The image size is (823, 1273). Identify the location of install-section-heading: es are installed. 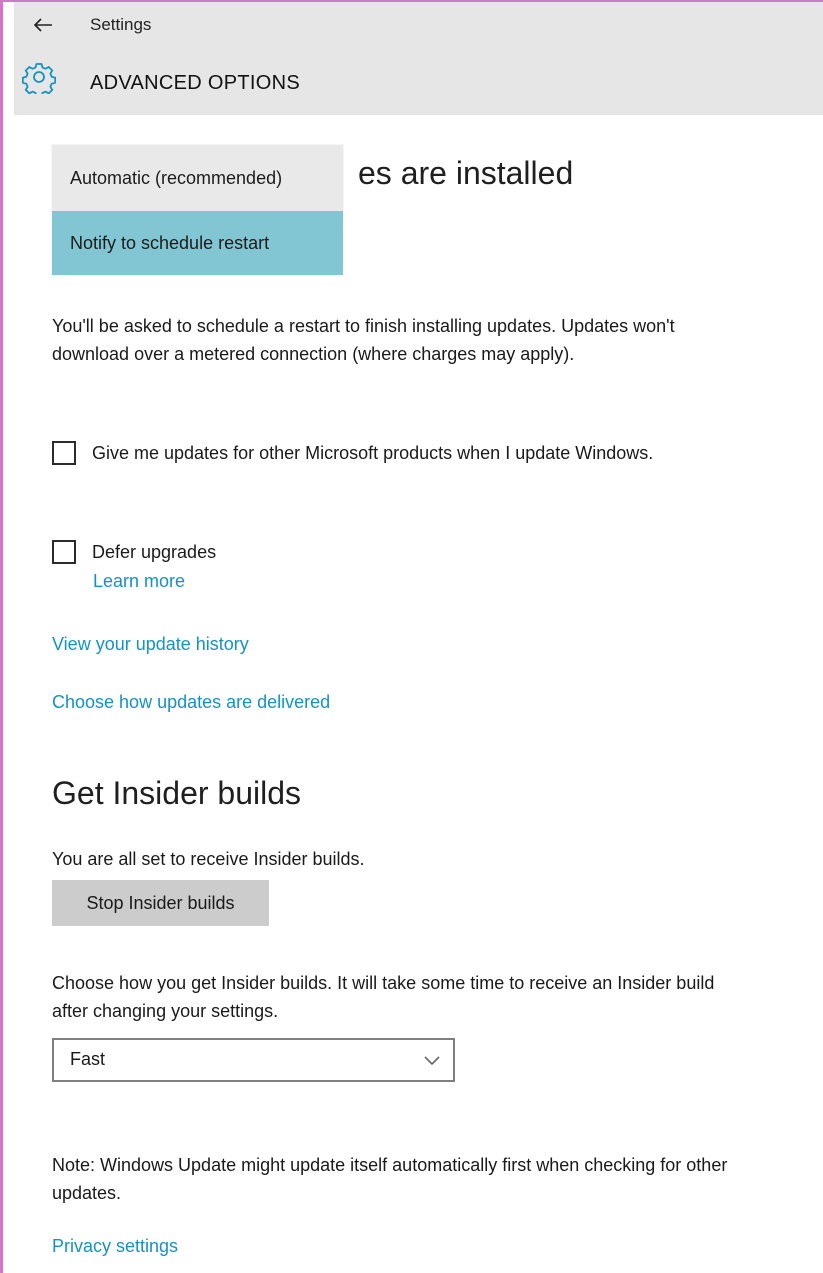
(466, 173).